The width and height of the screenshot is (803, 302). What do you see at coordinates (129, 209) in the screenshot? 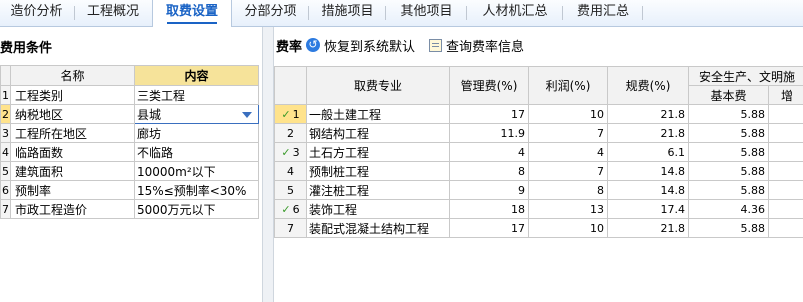
I see `condition-row: 7 市政工程造价 5000万元以下` at bounding box center [129, 209].